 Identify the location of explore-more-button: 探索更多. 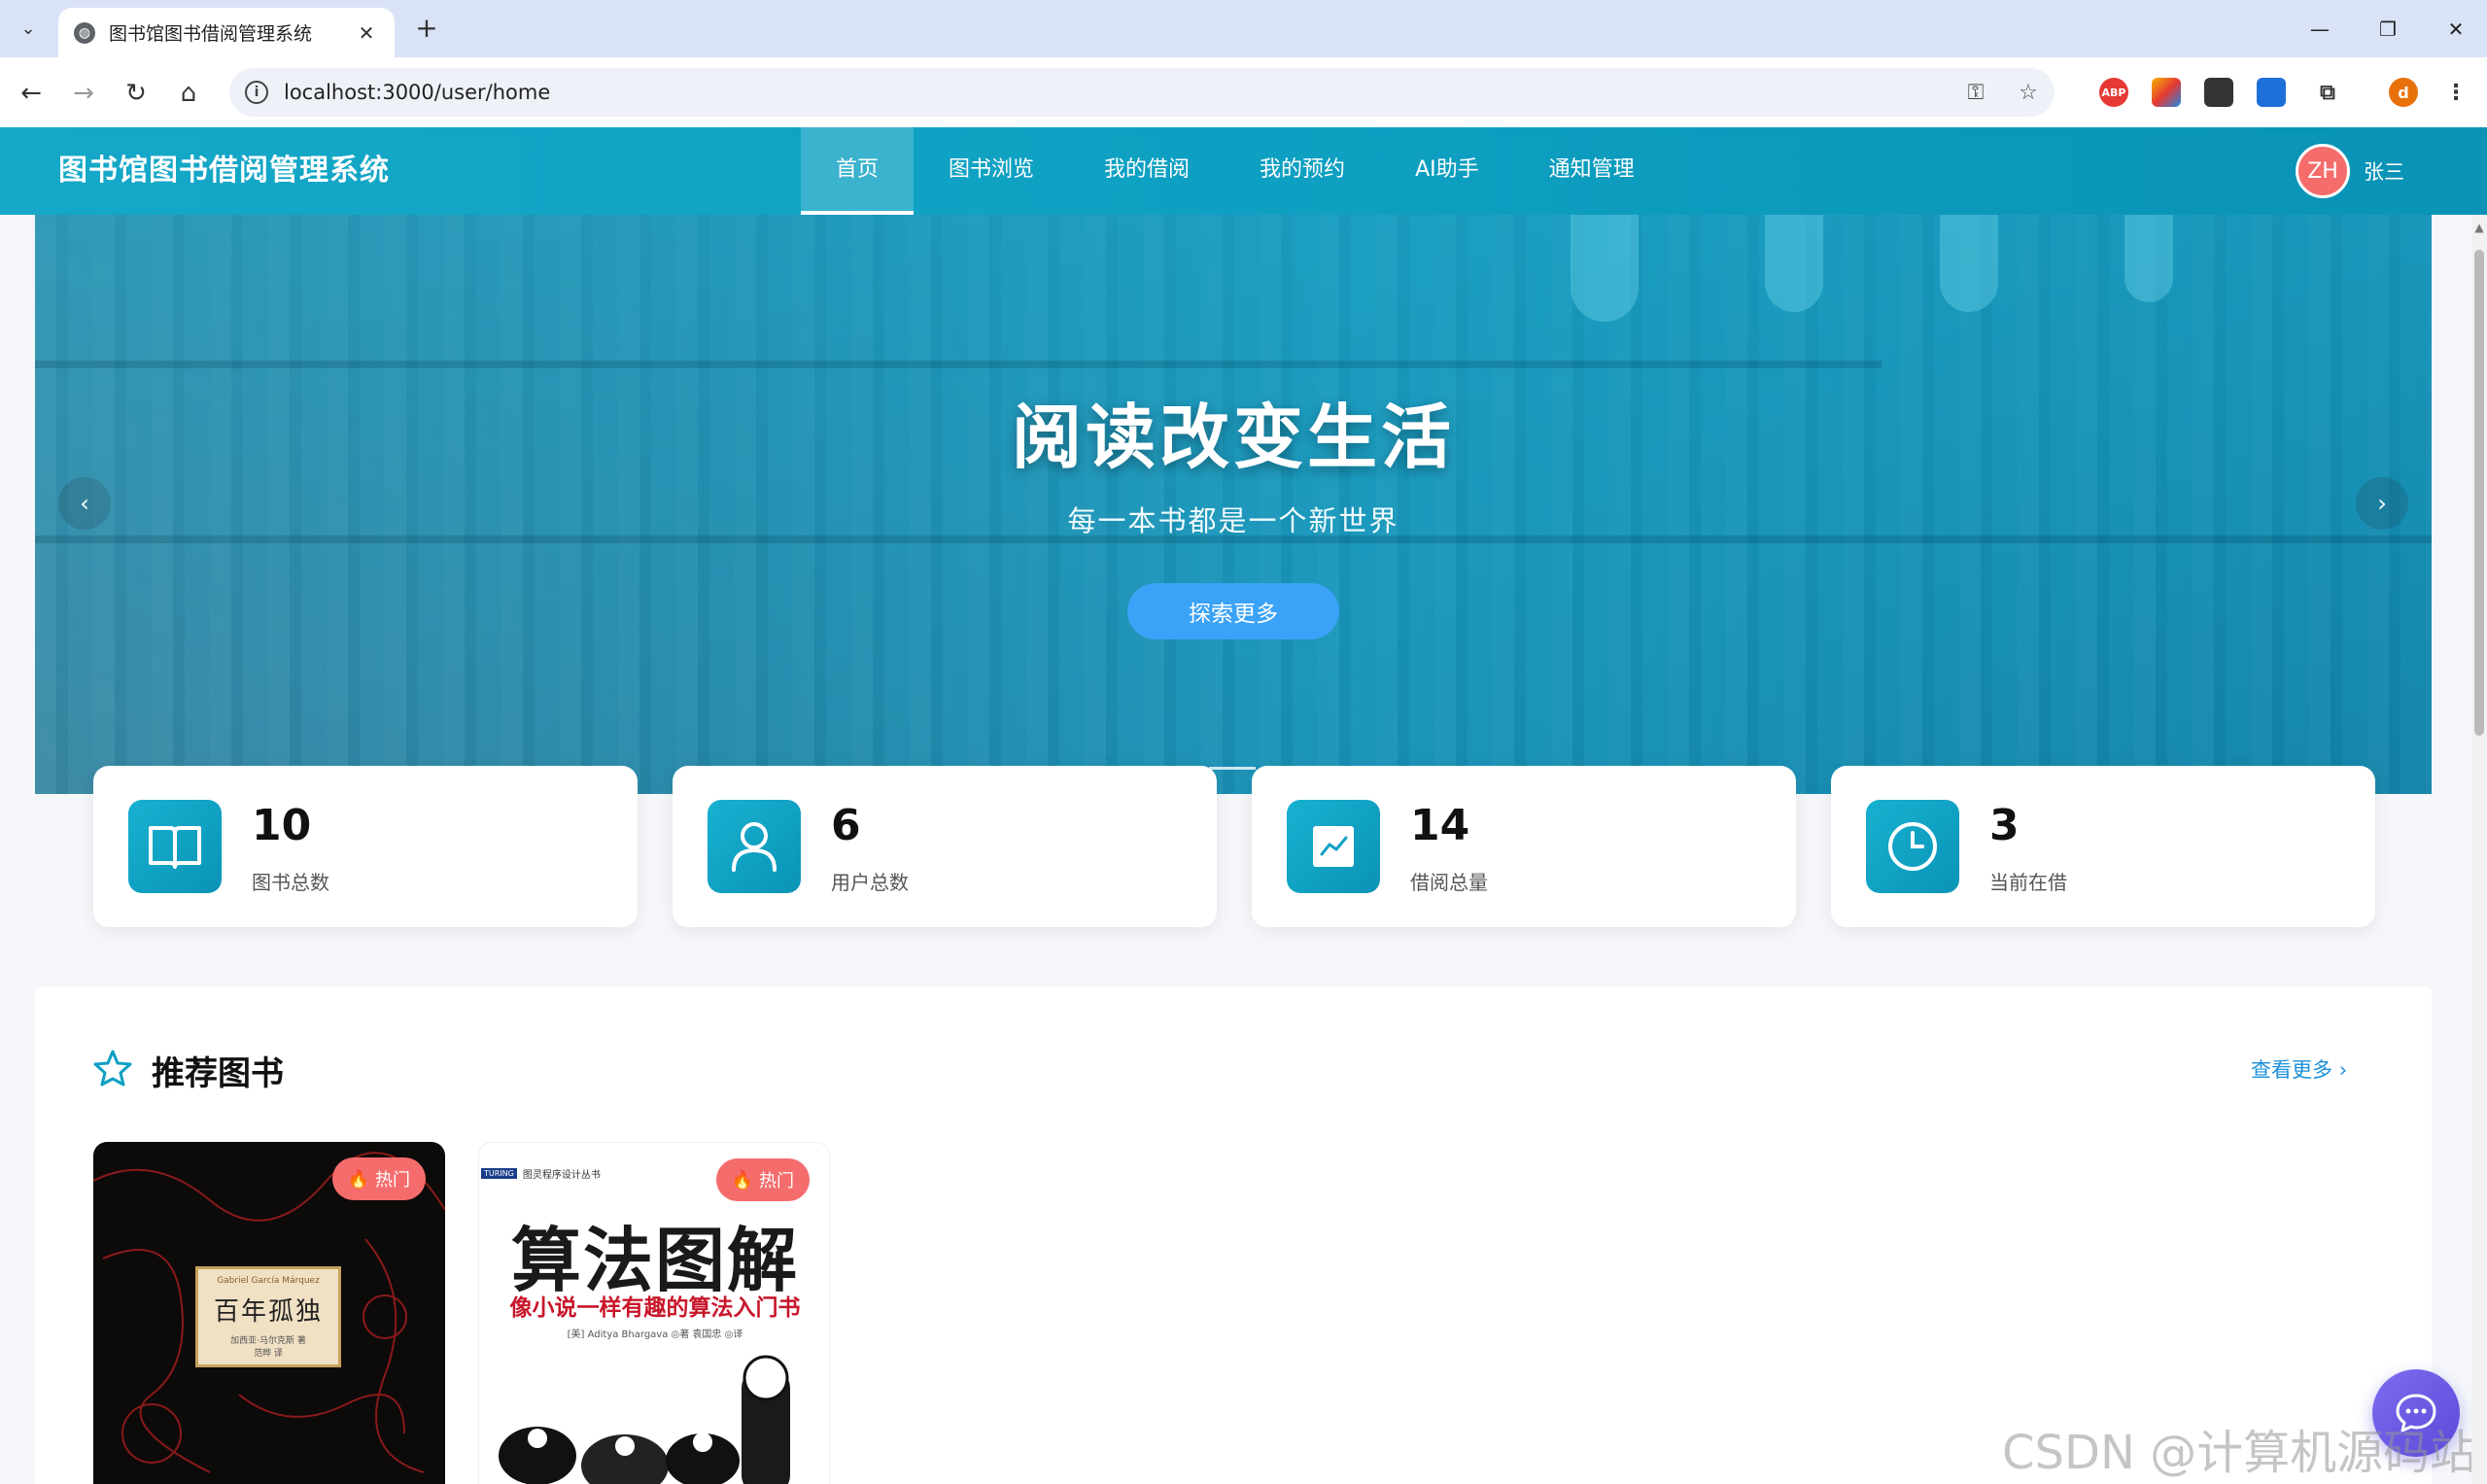
(1233, 611).